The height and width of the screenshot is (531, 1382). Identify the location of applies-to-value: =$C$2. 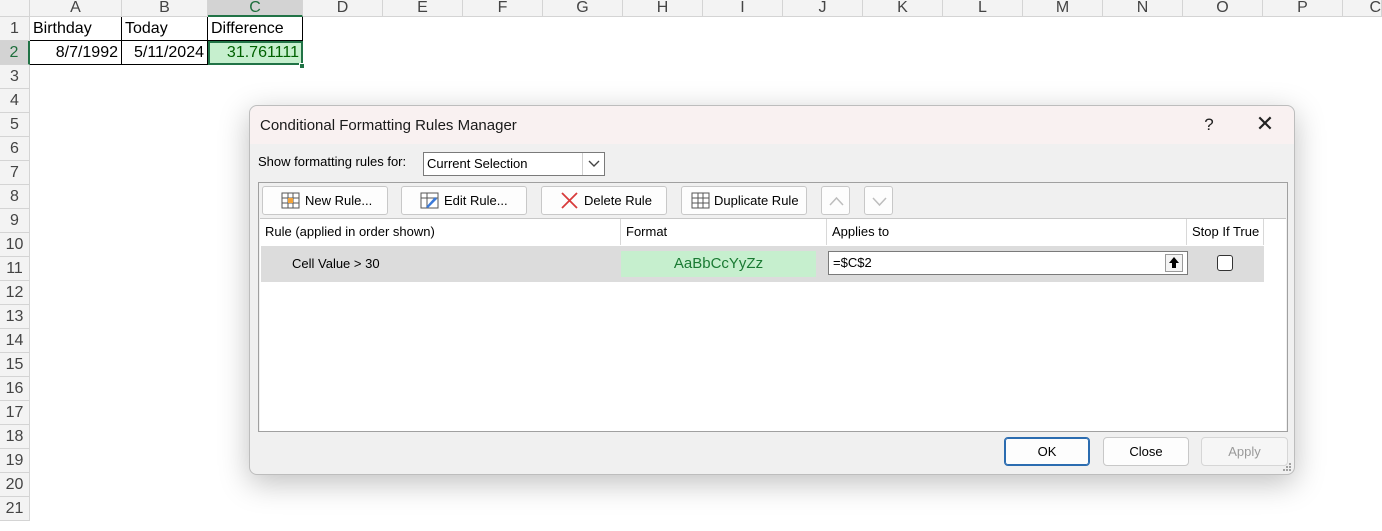
(852, 262).